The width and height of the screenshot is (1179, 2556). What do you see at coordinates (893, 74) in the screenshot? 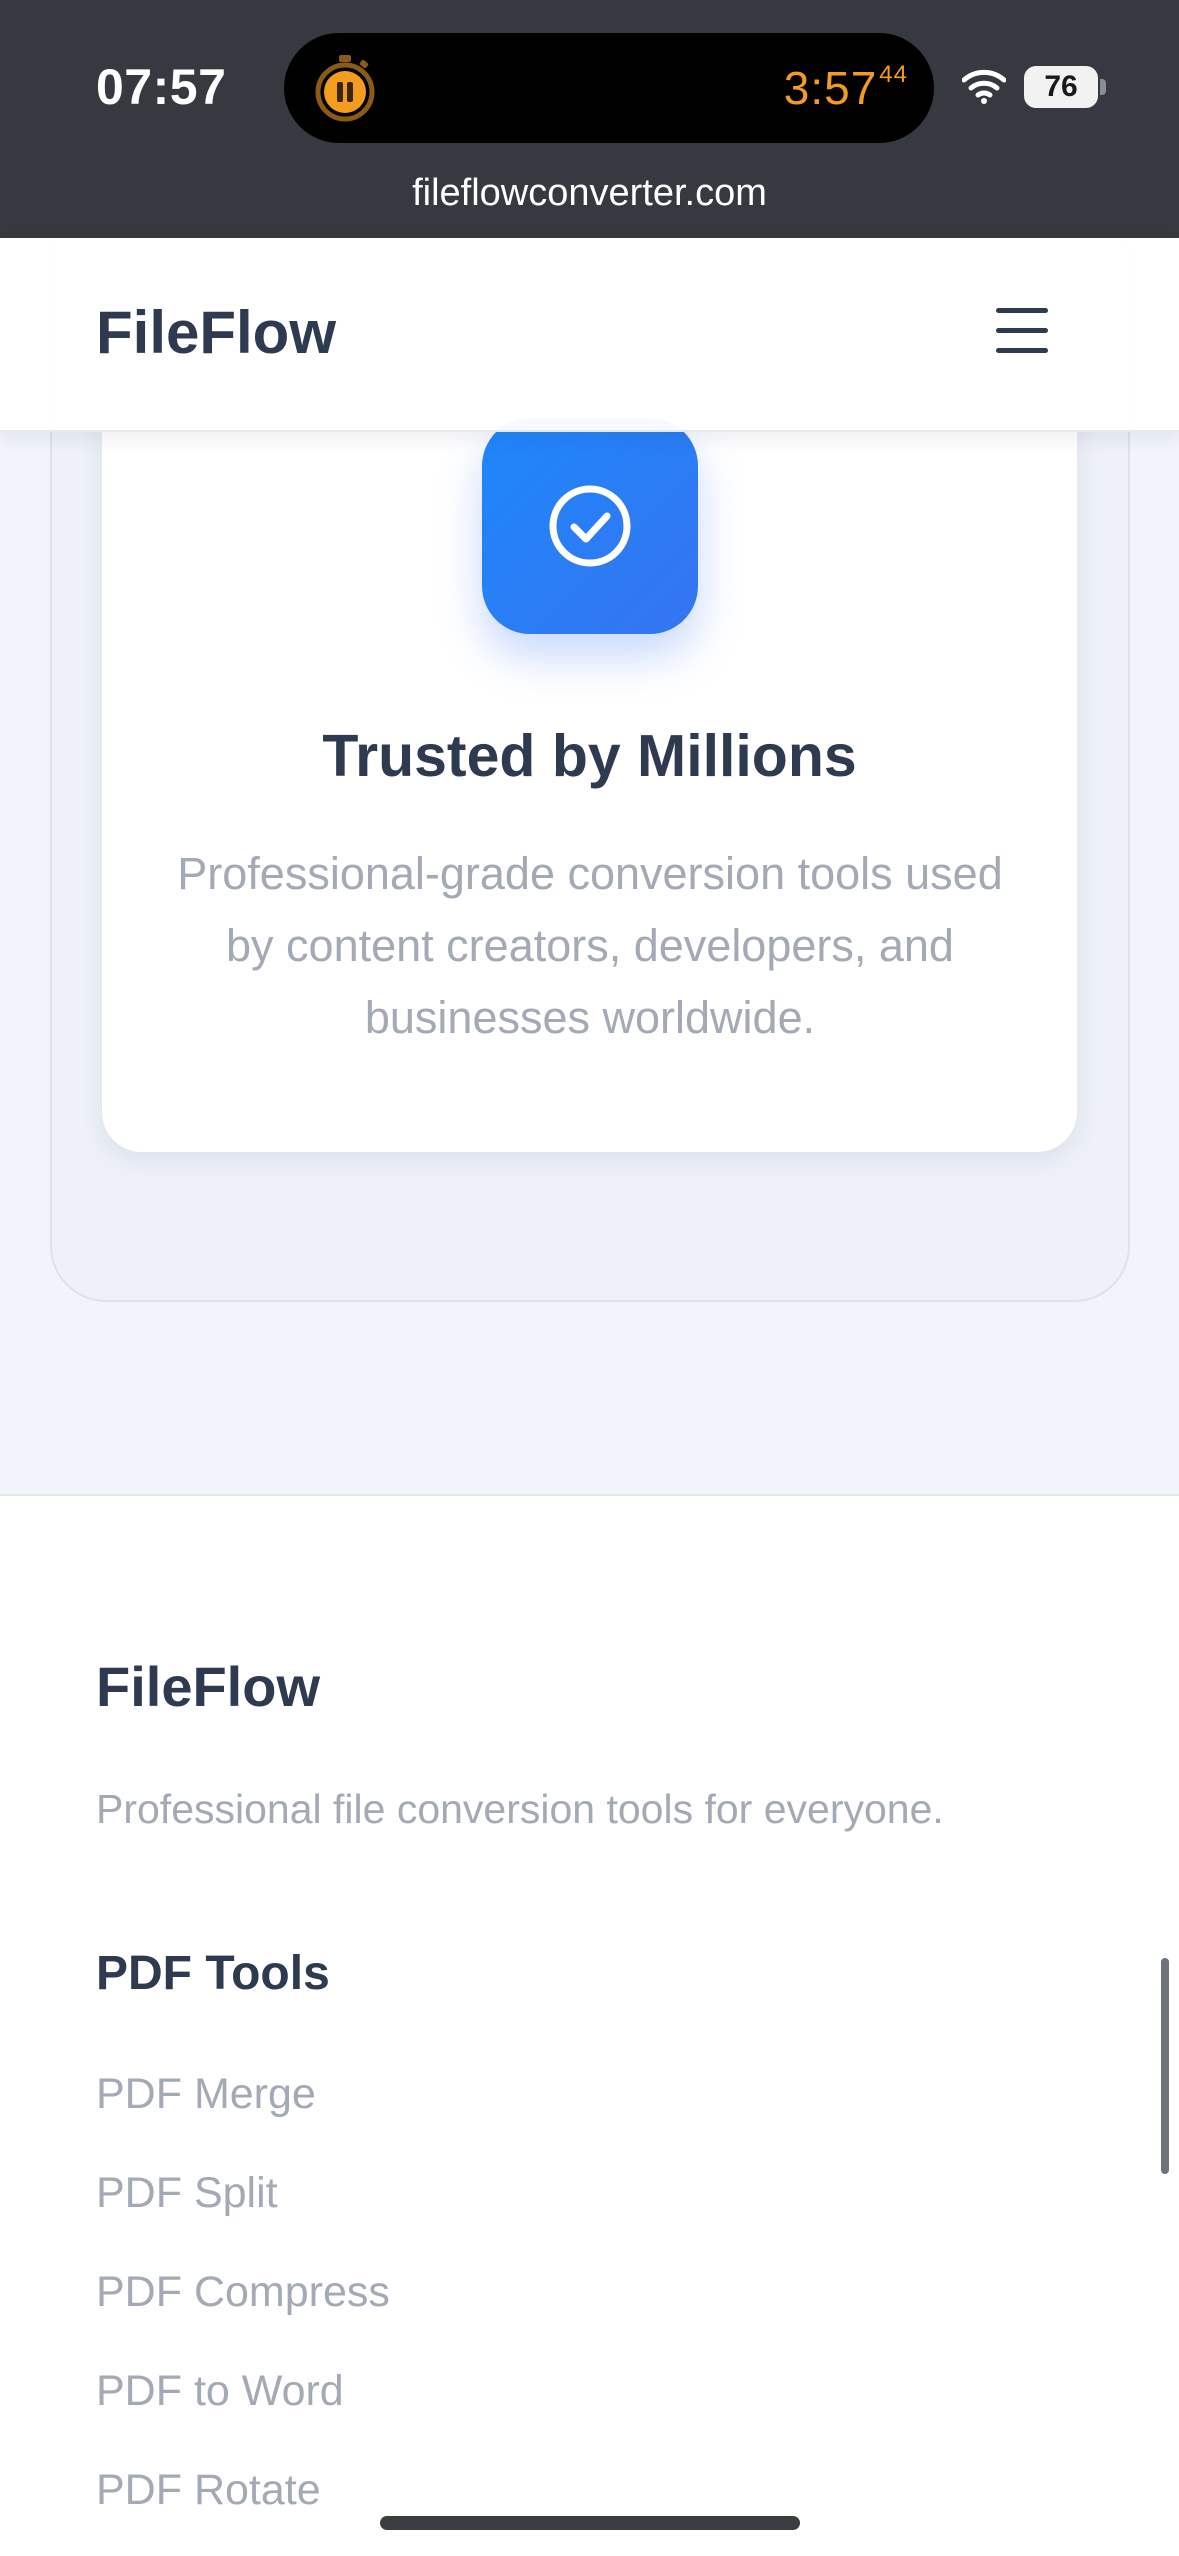
I see `timer-fraction: 44` at bounding box center [893, 74].